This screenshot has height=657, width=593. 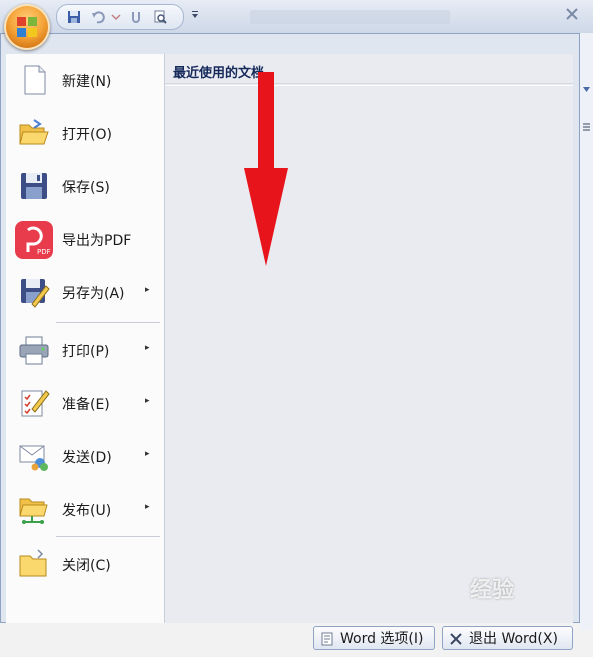 I want to click on menu-item-prepare: 准备(E) ▸, so click(x=85, y=402).